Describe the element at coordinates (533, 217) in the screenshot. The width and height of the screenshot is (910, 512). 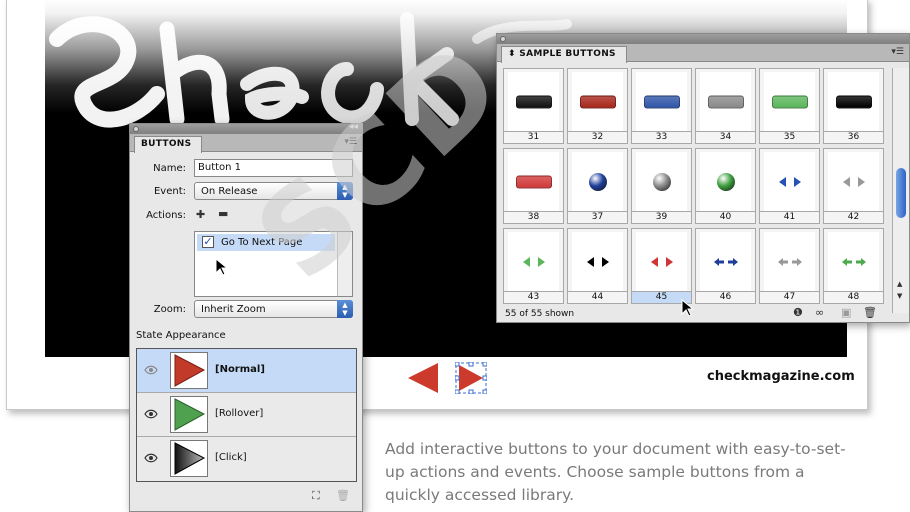
I see `sample-button-number: 38` at that location.